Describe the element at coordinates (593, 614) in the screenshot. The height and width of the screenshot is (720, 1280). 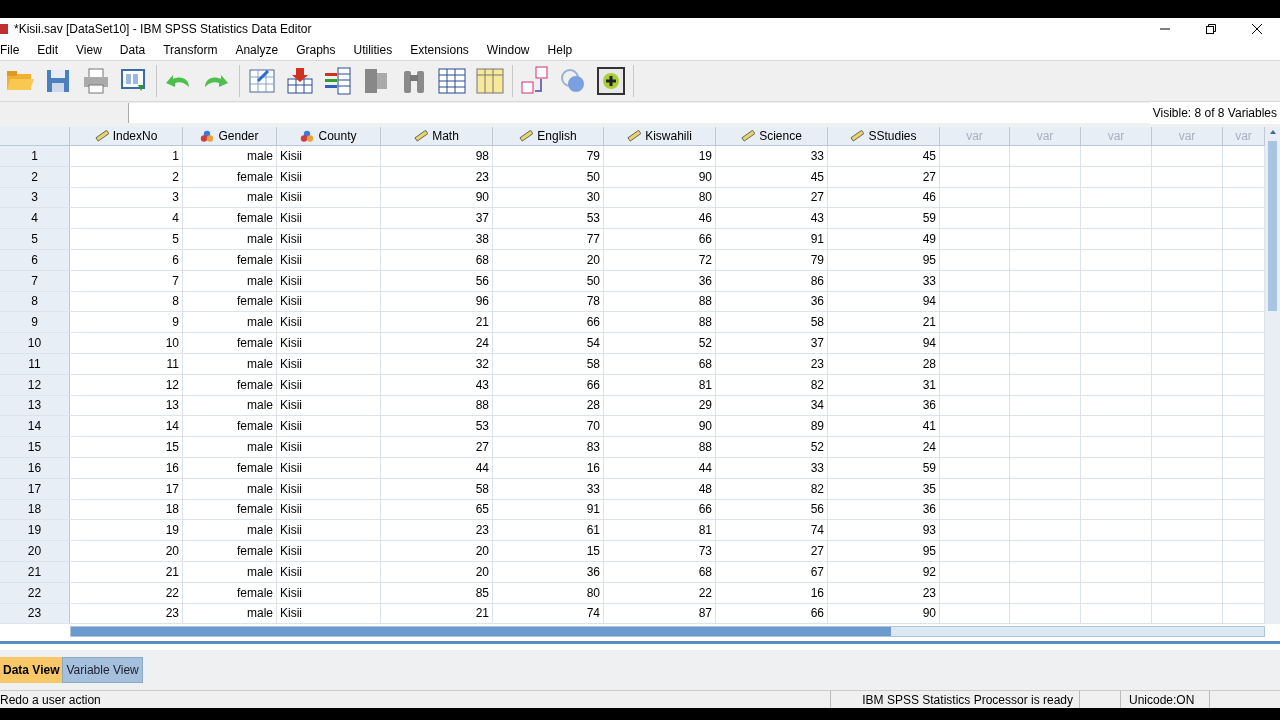
I see `table-cell-text: 74` at that location.